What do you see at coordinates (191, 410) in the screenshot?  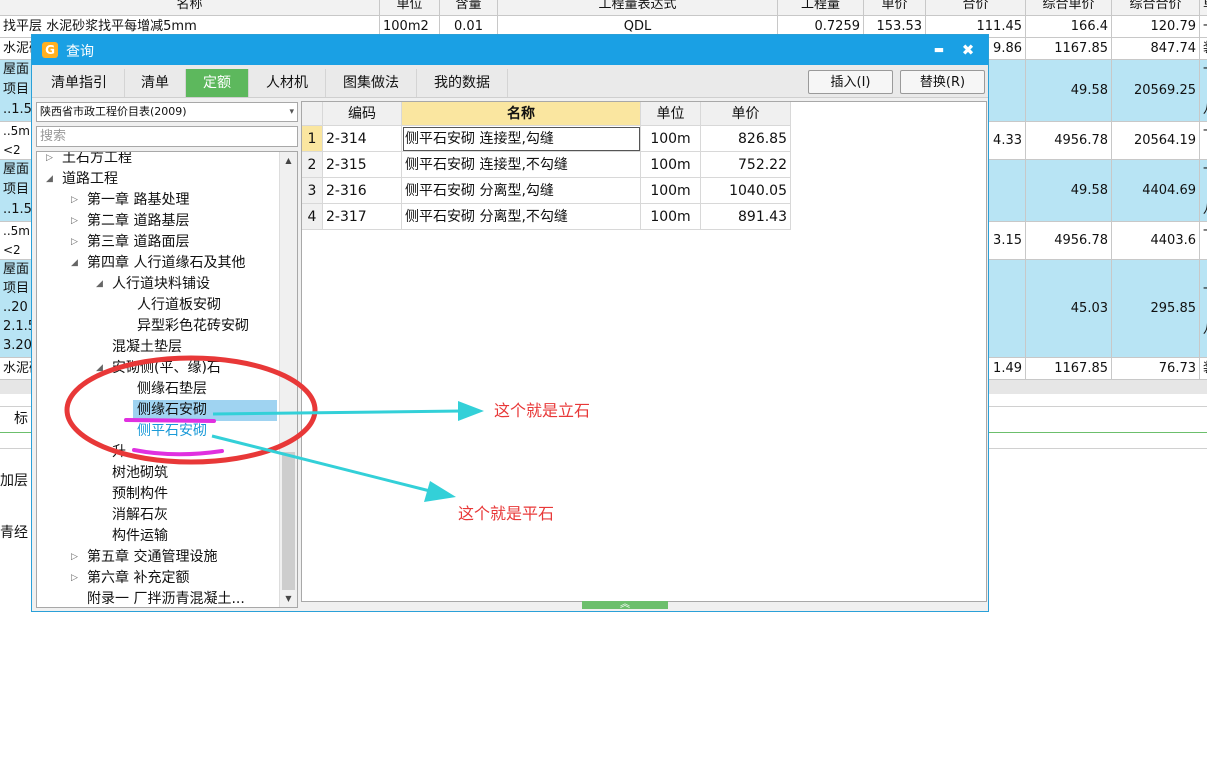 I see `highlight-circle` at bounding box center [191, 410].